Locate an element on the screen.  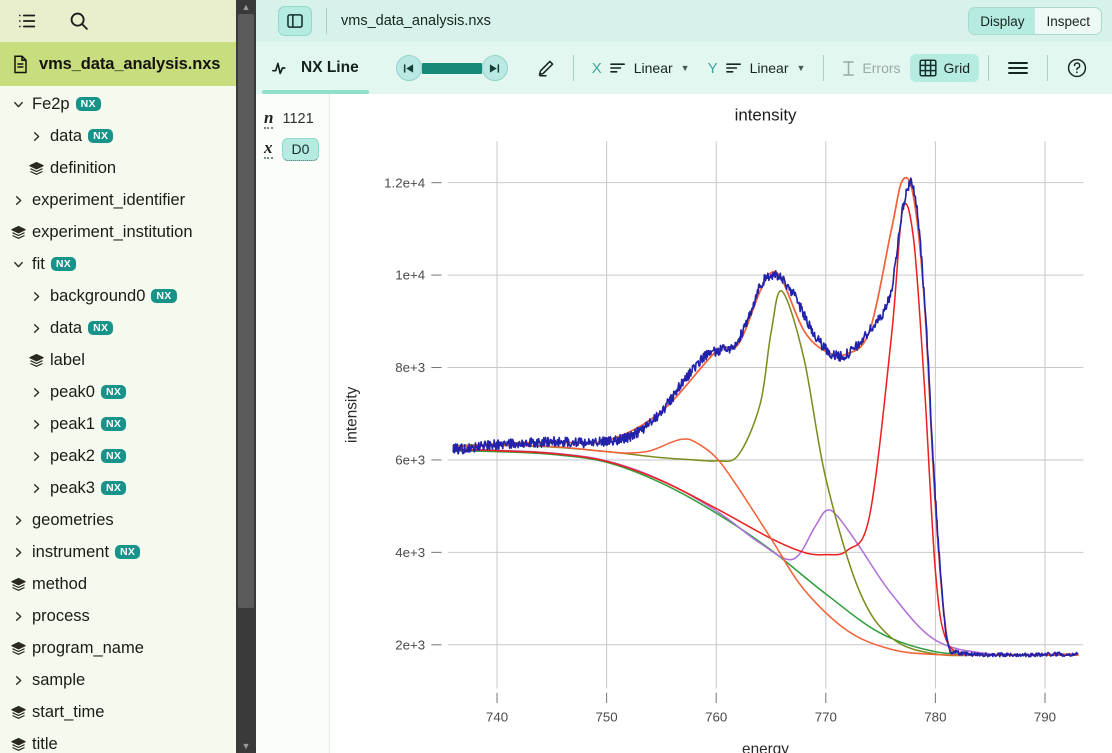
sidebar-panel-icon is located at coordinates (295, 21).